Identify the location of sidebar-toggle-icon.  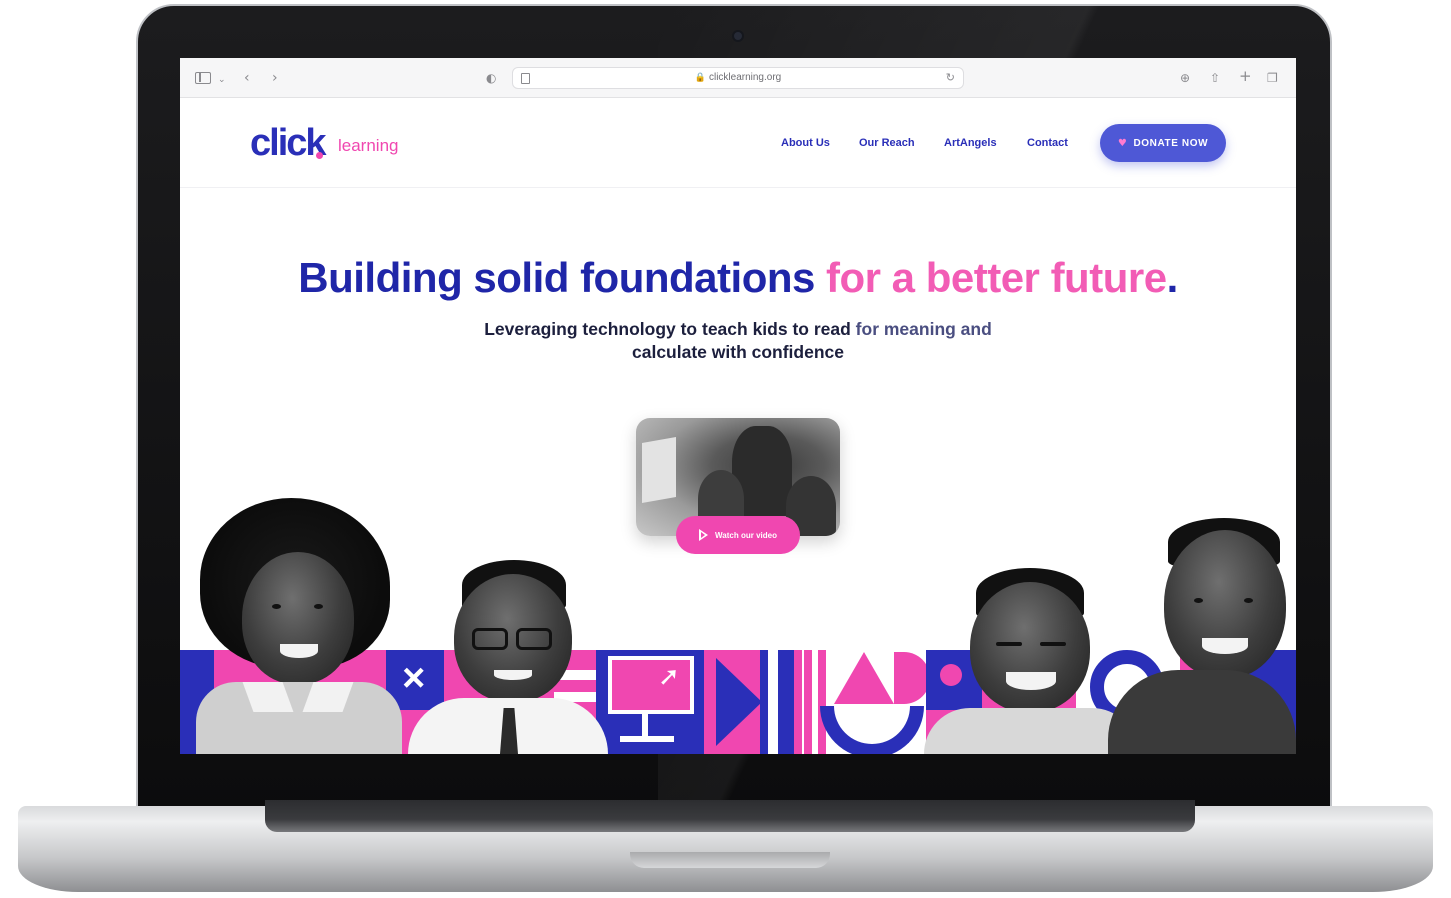
(203, 78).